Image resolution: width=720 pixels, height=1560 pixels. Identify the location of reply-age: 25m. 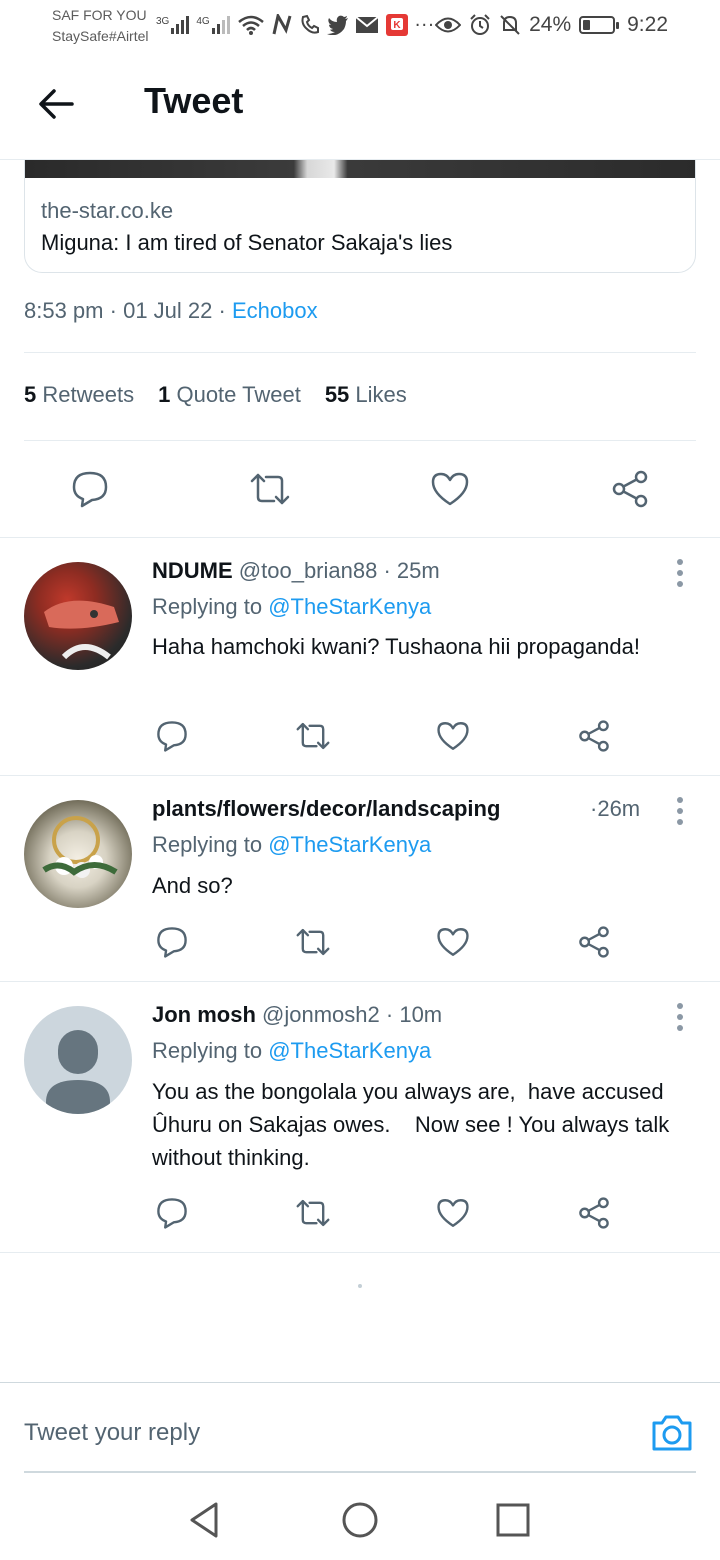
(418, 570).